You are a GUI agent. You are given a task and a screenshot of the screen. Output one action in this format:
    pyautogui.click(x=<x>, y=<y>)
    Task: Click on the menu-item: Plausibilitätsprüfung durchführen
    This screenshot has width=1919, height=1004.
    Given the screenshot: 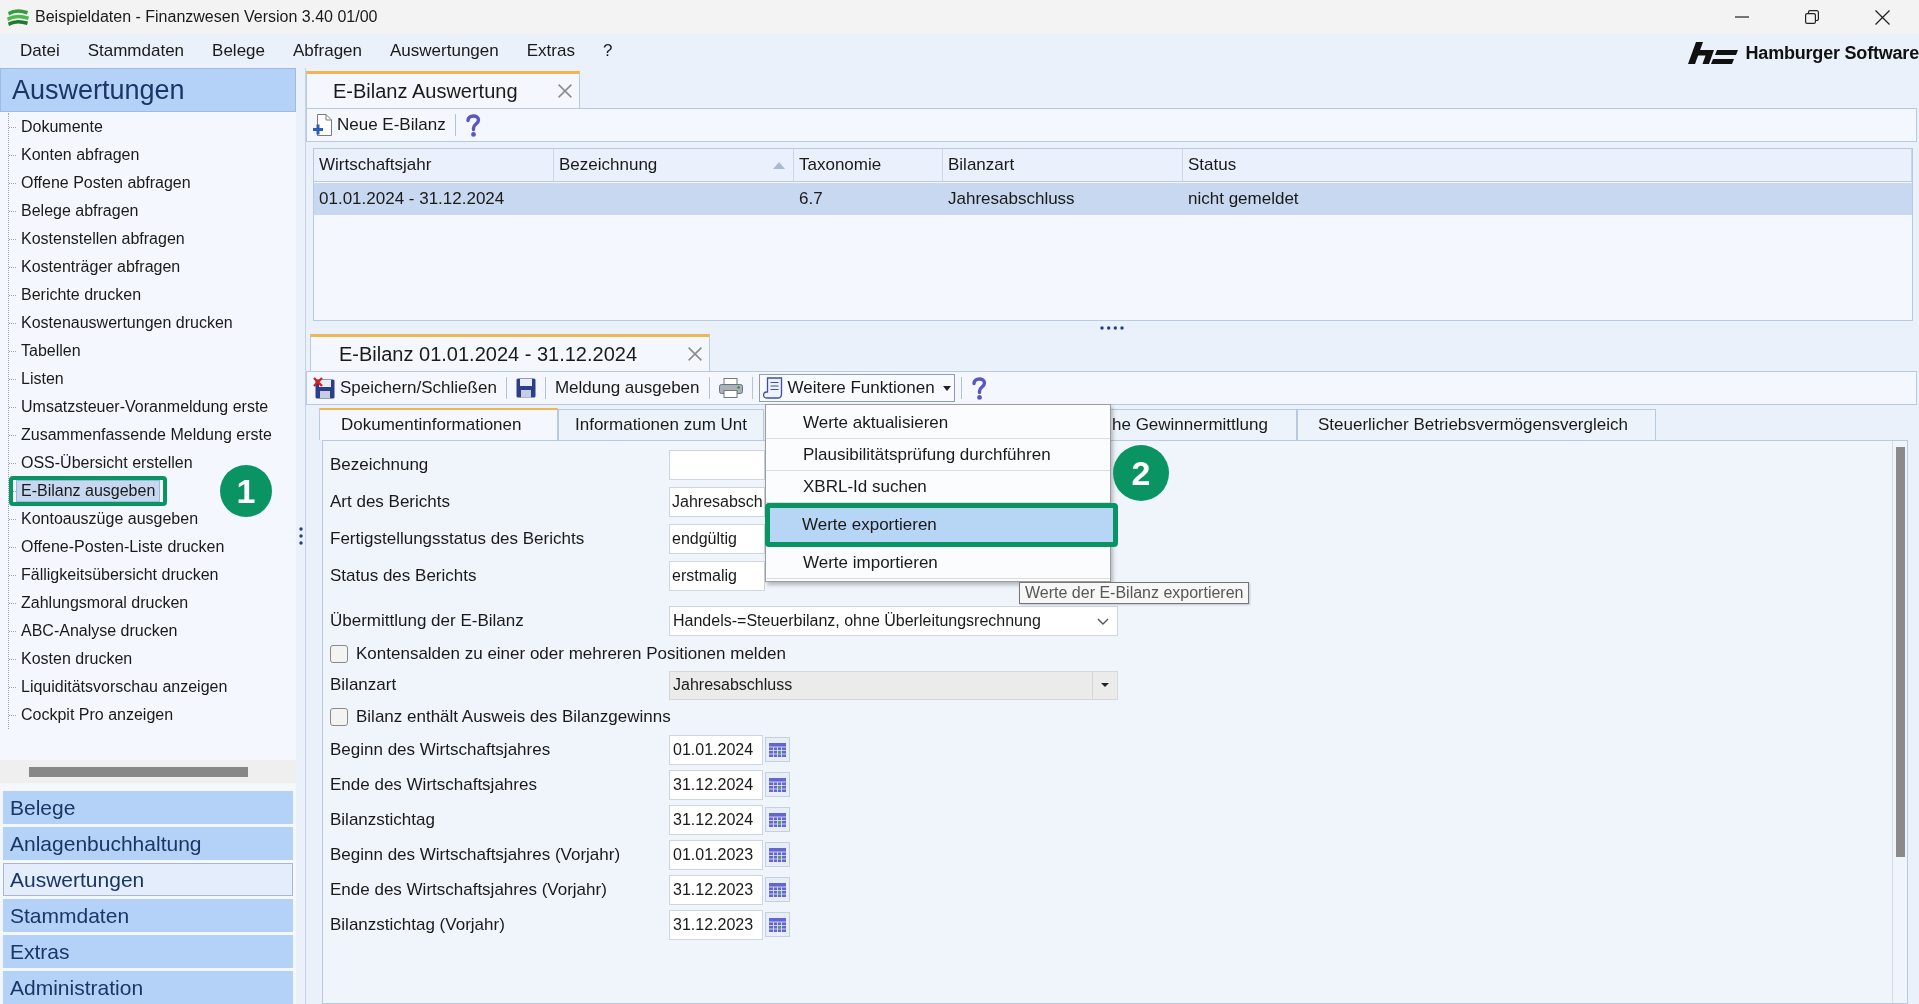 What is the action you would take?
    pyautogui.click(x=938, y=455)
    